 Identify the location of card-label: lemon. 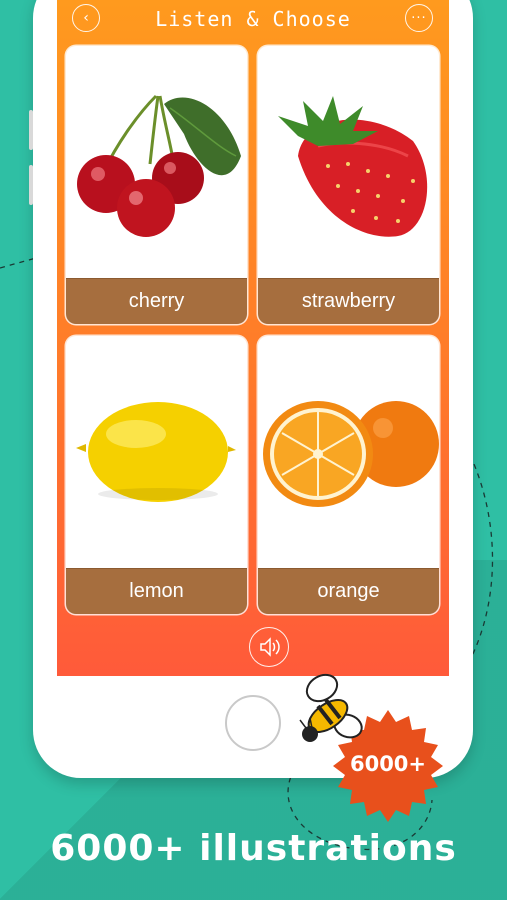
(156, 591).